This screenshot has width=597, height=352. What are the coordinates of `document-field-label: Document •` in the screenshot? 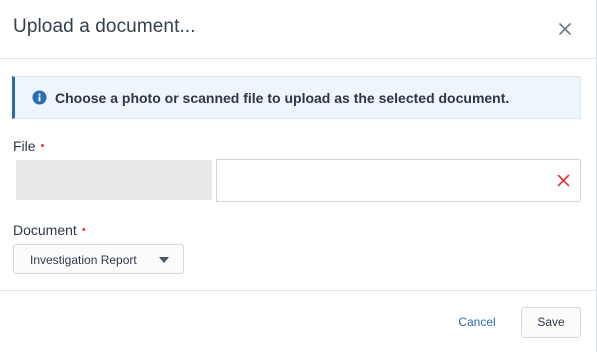 It's located at (49, 230).